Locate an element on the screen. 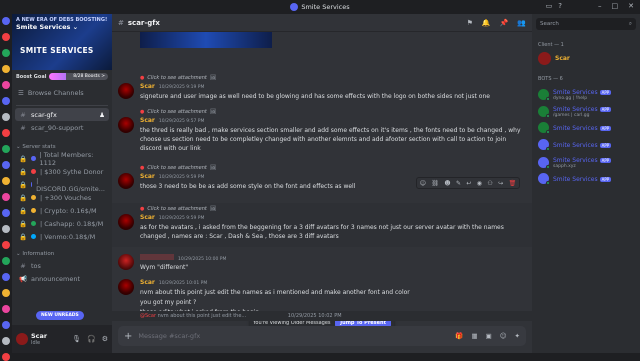  stat-channel: 🔒 | Cashapp: 0.18$/M is located at coordinates (62, 223).